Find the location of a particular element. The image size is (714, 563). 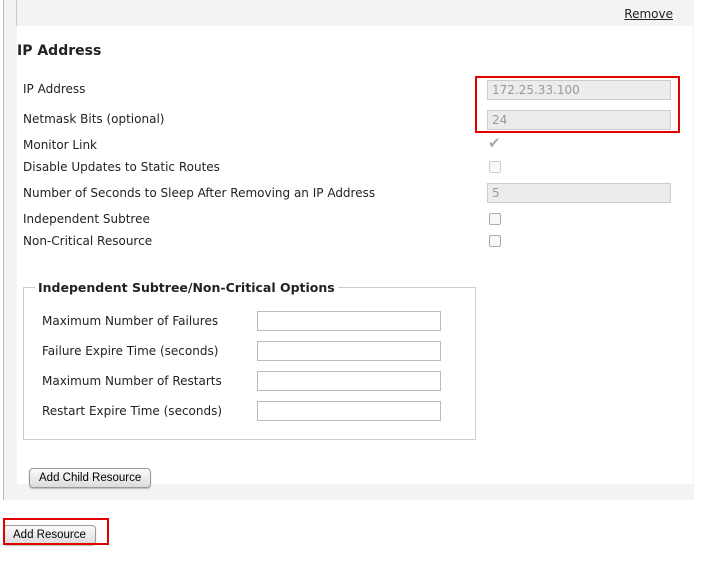

restart-expire-input is located at coordinates (349, 411).